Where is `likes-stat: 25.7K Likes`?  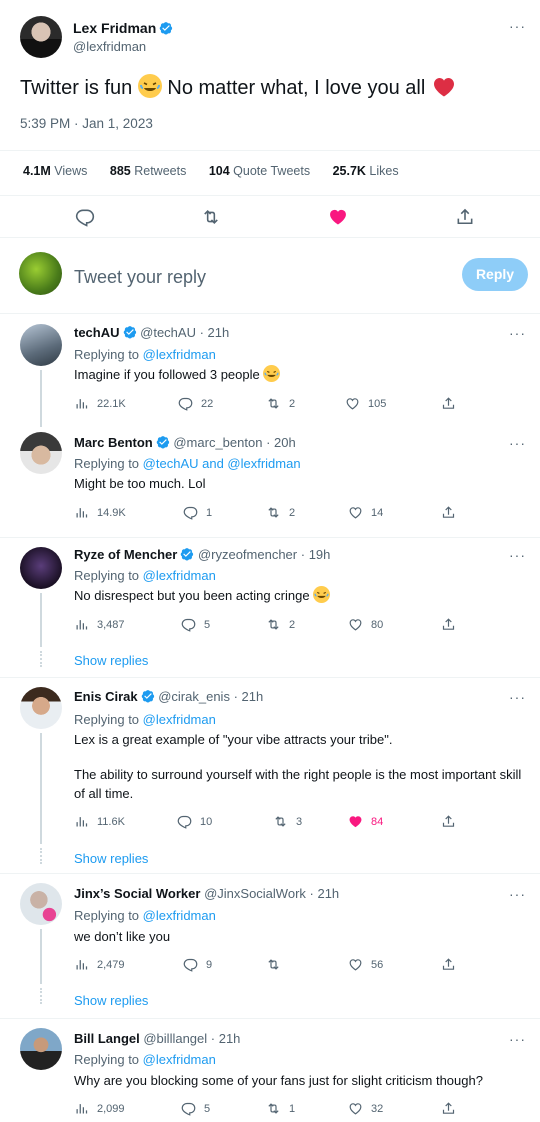 likes-stat: 25.7K Likes is located at coordinates (366, 171).